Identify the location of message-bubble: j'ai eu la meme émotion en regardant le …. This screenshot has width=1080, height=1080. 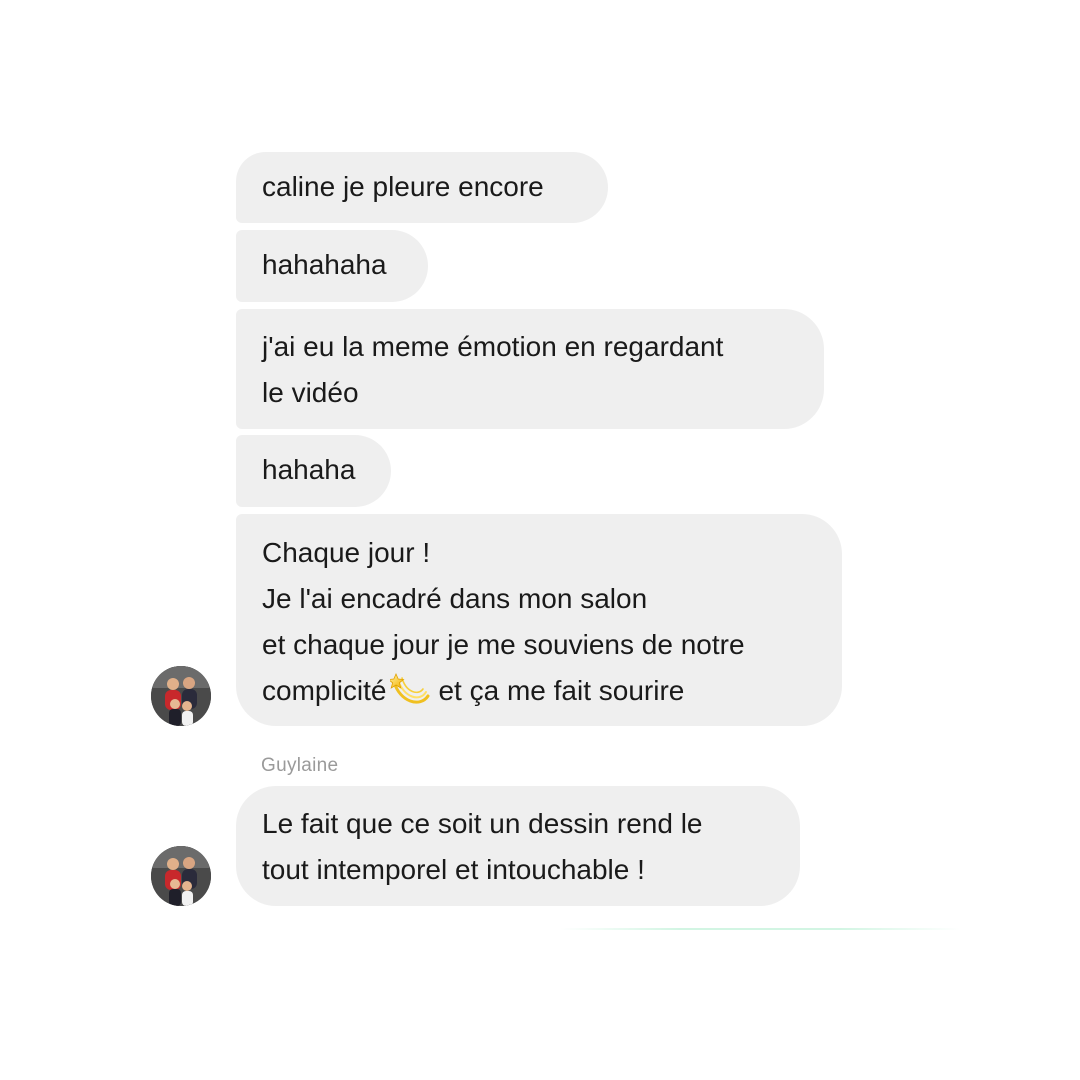
(530, 369).